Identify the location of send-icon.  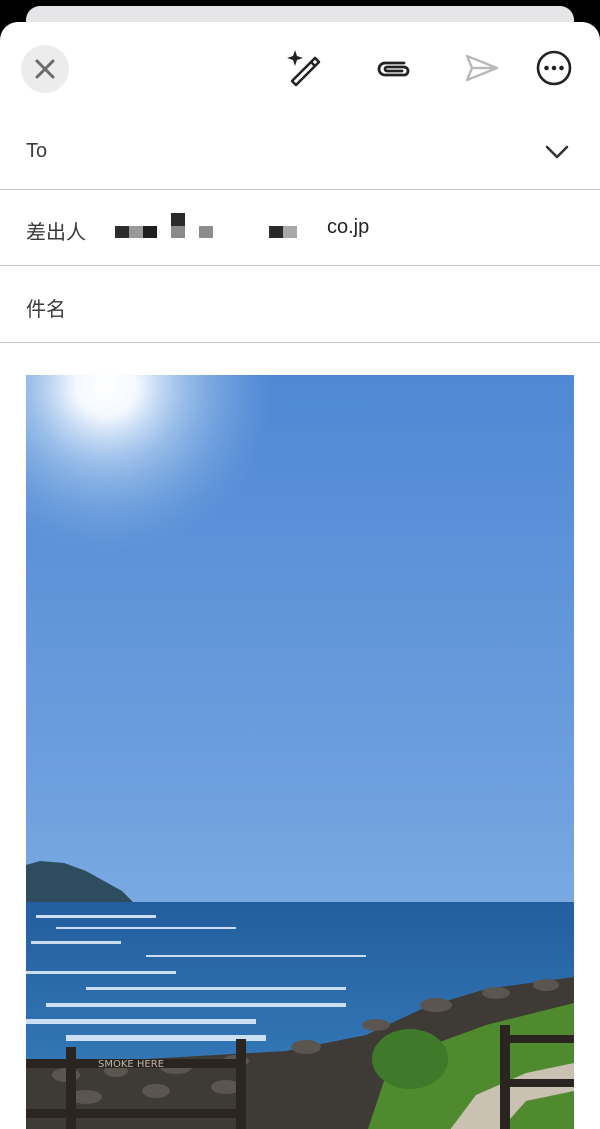
(482, 68).